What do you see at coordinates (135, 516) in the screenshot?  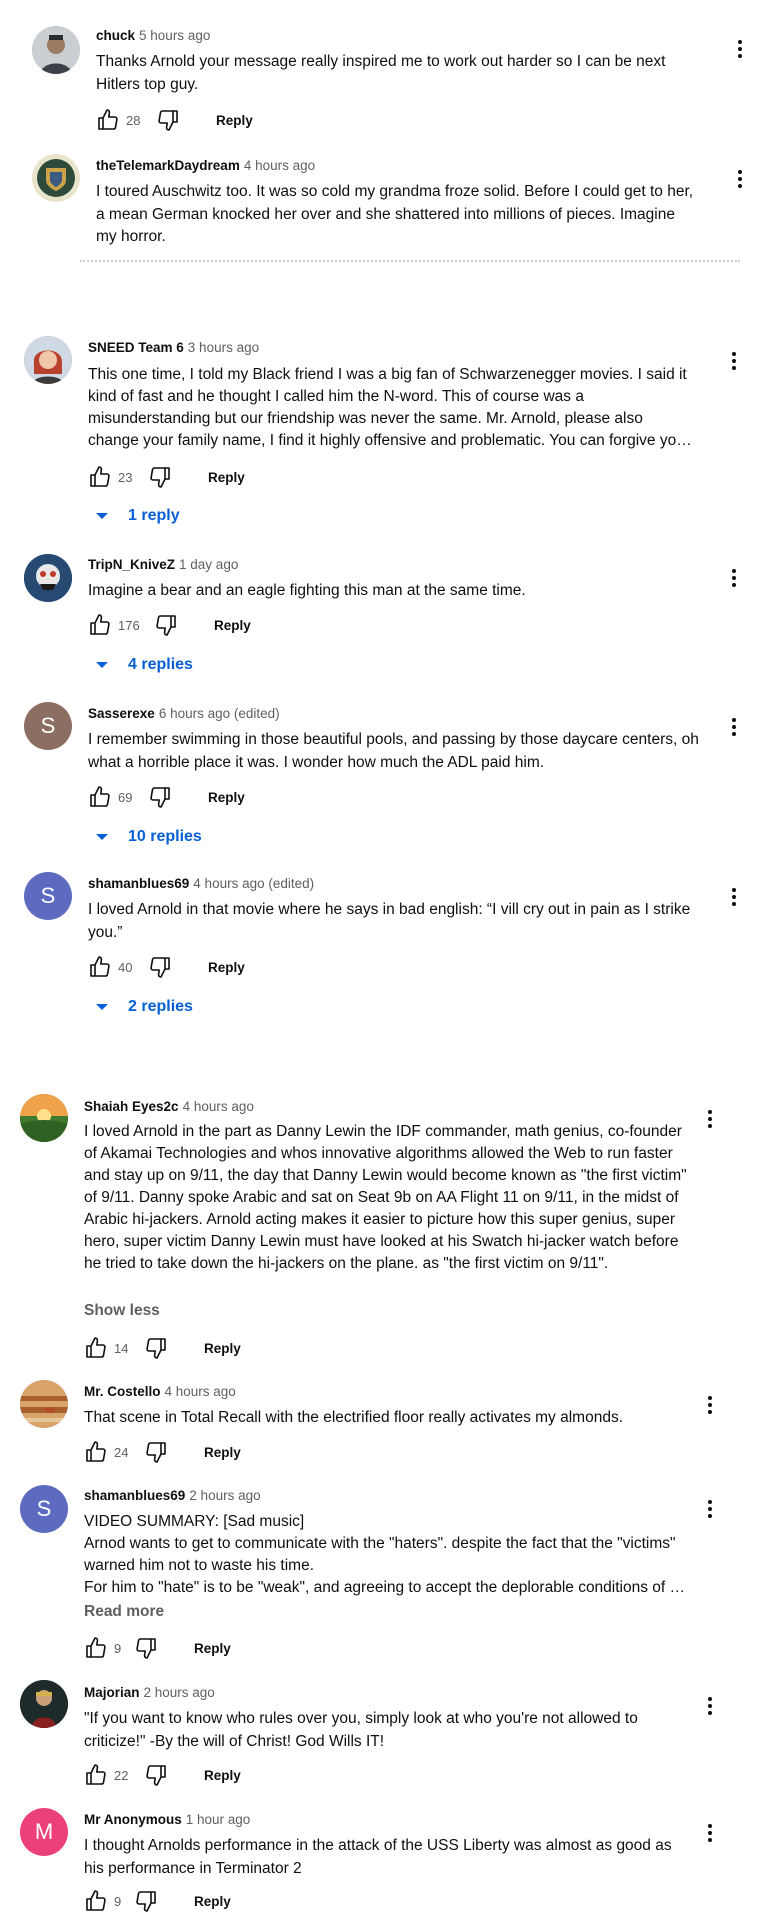 I see `view-replies-button: 1 reply` at bounding box center [135, 516].